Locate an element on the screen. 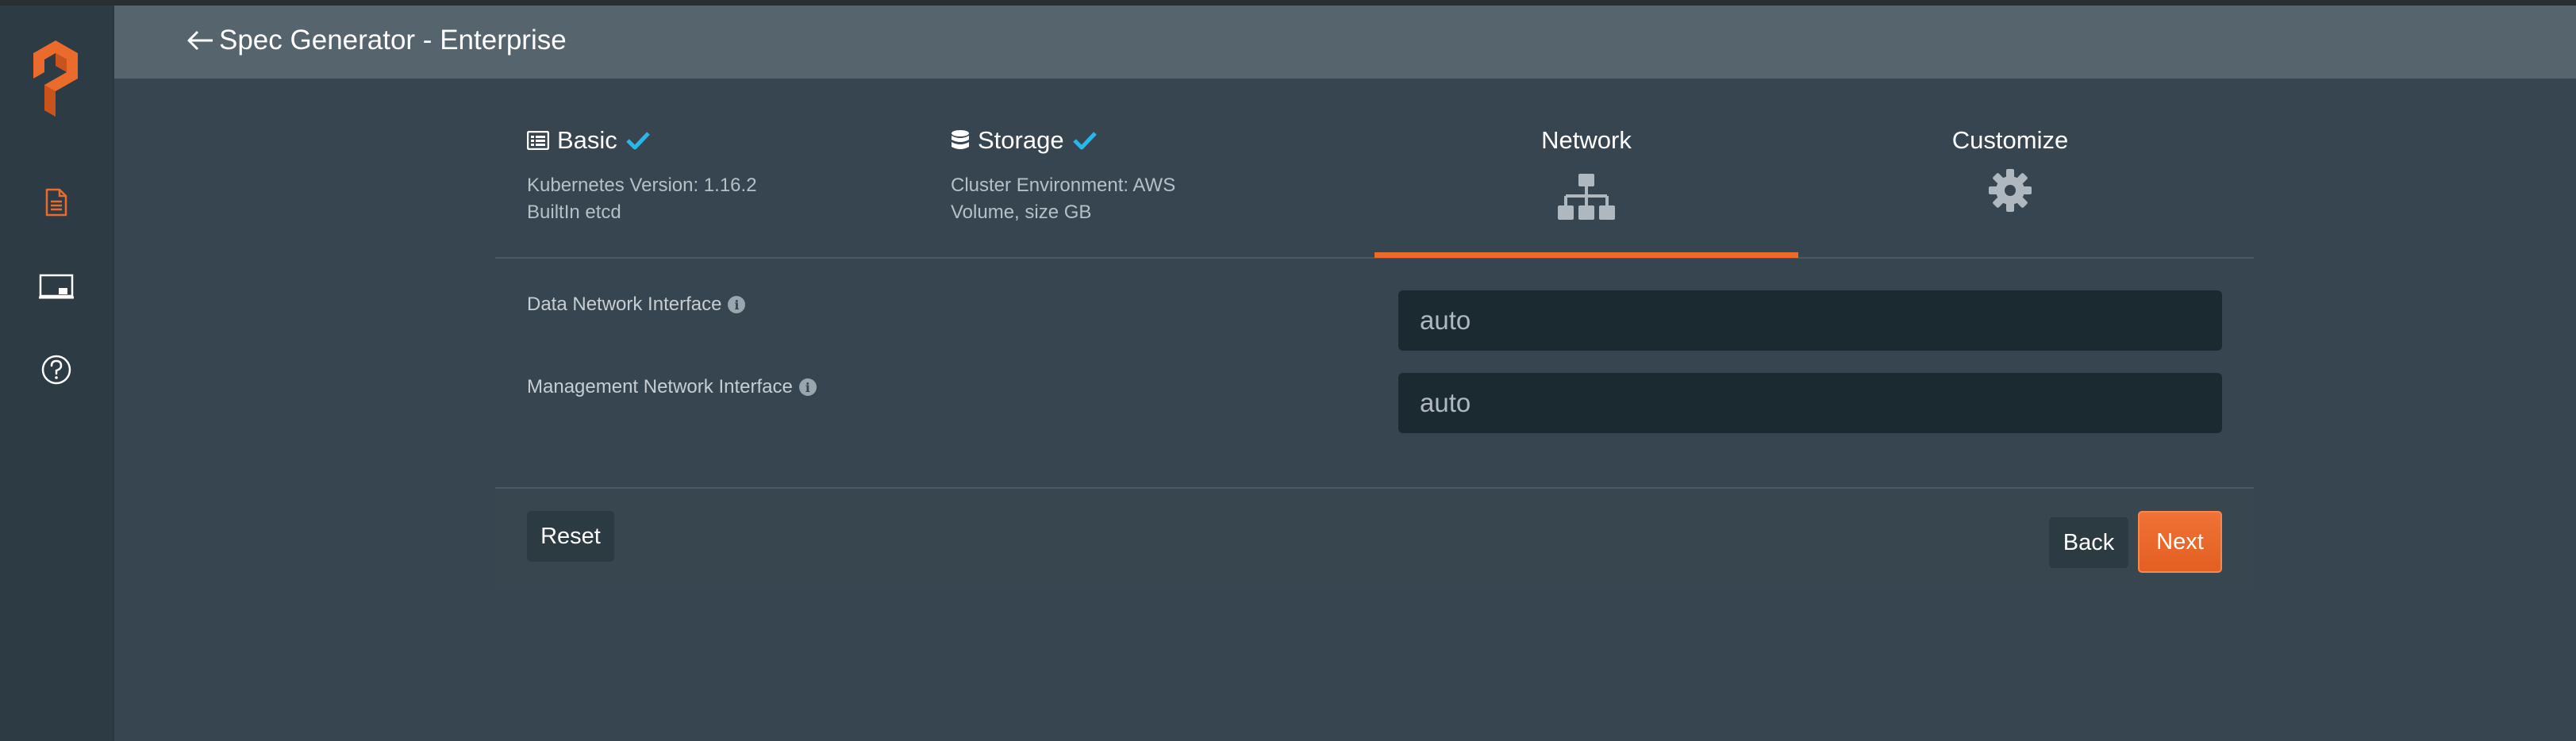 This screenshot has height=741, width=2576. page-title: Spec Generator - Enterprise is located at coordinates (393, 40).